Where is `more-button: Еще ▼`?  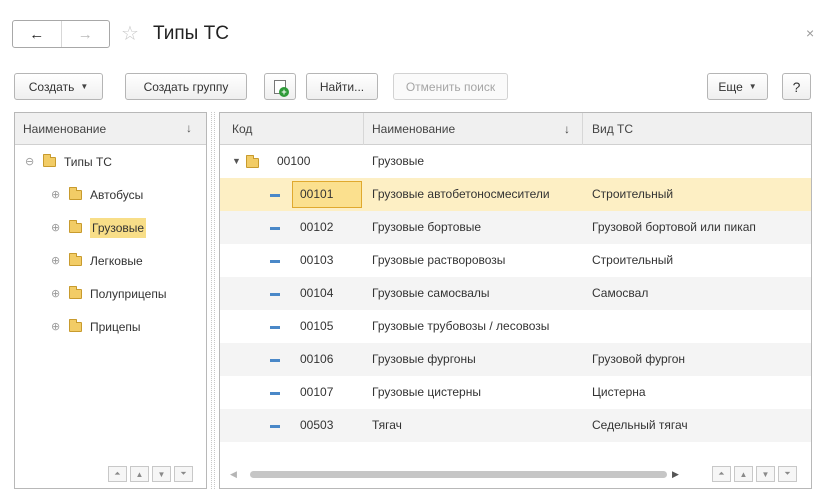 more-button: Еще ▼ is located at coordinates (737, 86).